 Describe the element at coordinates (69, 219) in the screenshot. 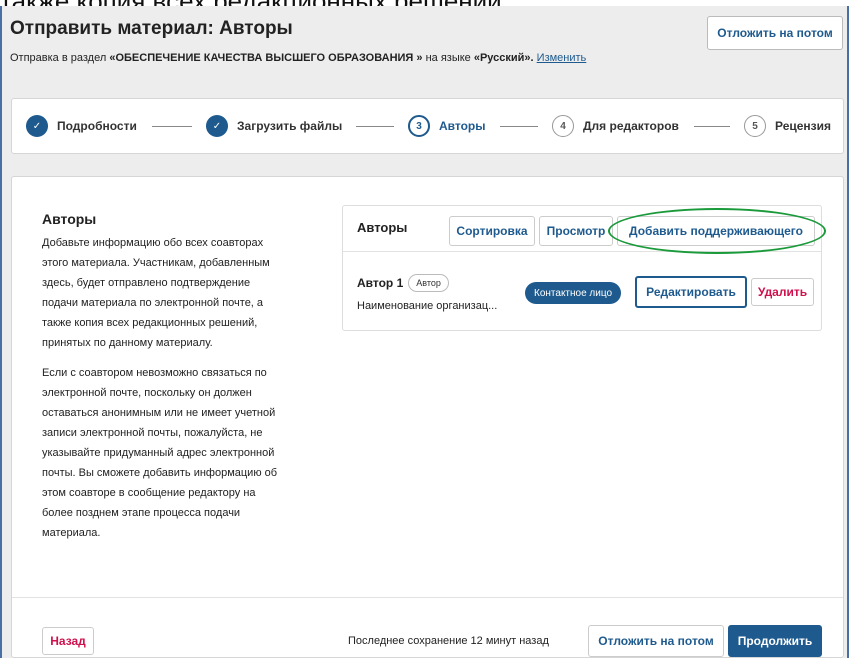

I see `section-title: Авторы` at that location.